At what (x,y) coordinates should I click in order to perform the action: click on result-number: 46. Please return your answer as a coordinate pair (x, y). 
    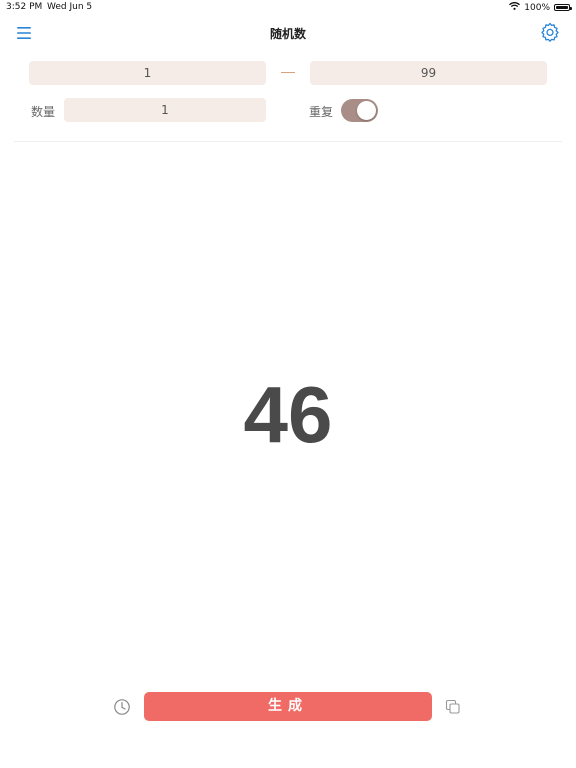
    Looking at the image, I should click on (288, 414).